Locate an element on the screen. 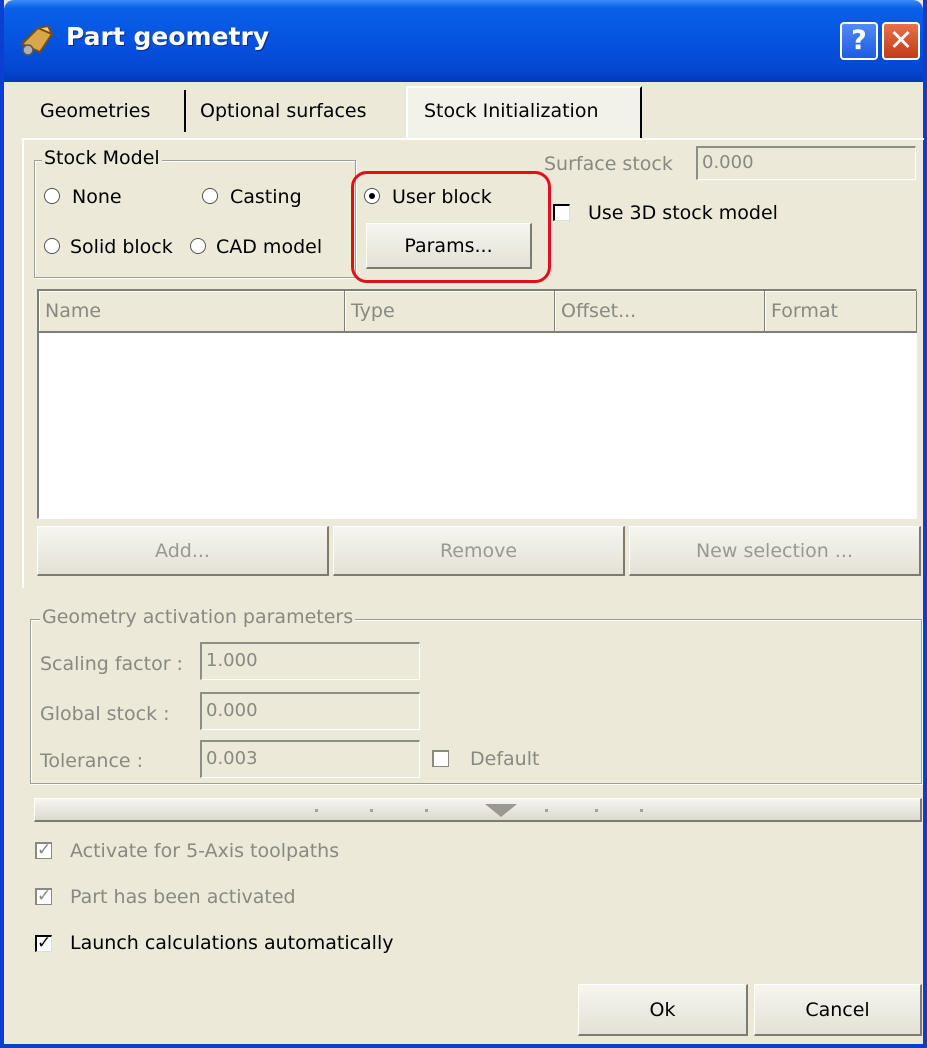 This screenshot has height=1048, width=927. radio-none-indicator is located at coordinates (52, 196).